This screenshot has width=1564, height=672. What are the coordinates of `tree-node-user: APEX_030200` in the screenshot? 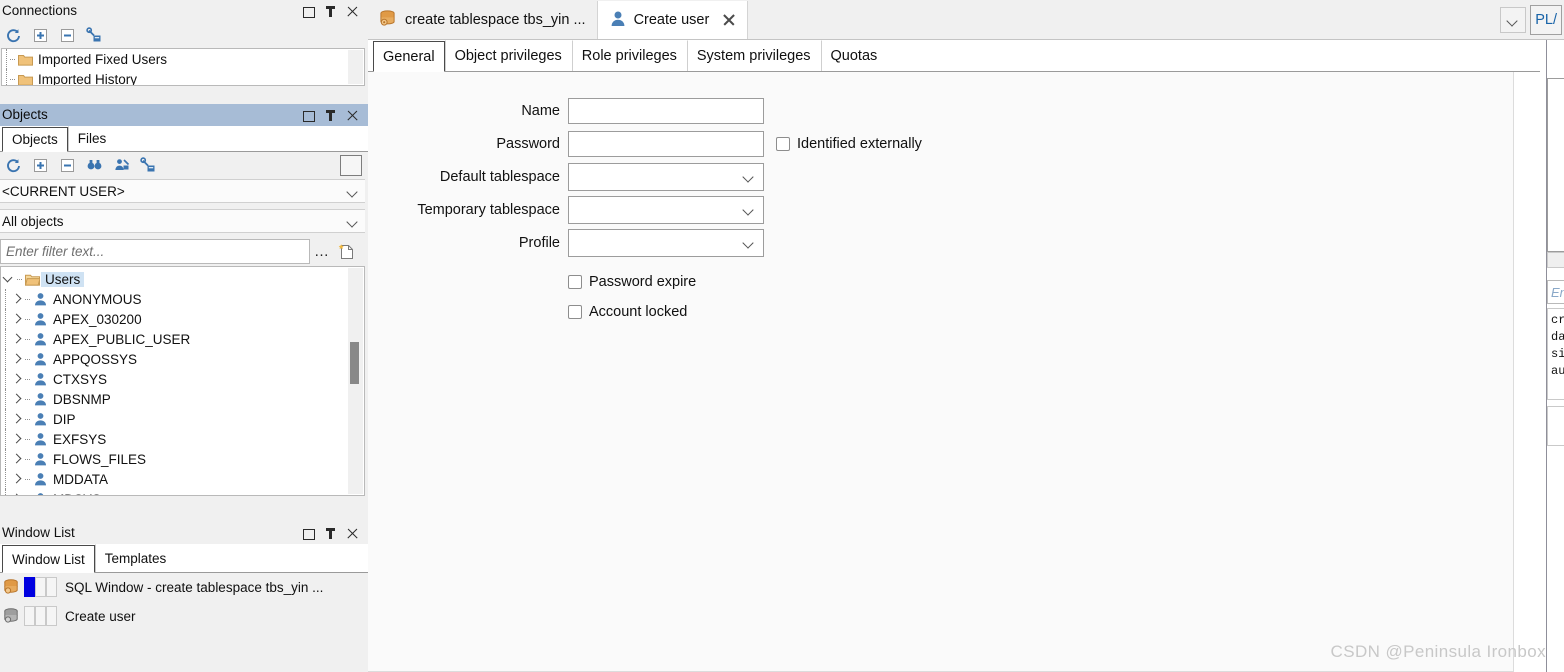 It's located at (174, 319).